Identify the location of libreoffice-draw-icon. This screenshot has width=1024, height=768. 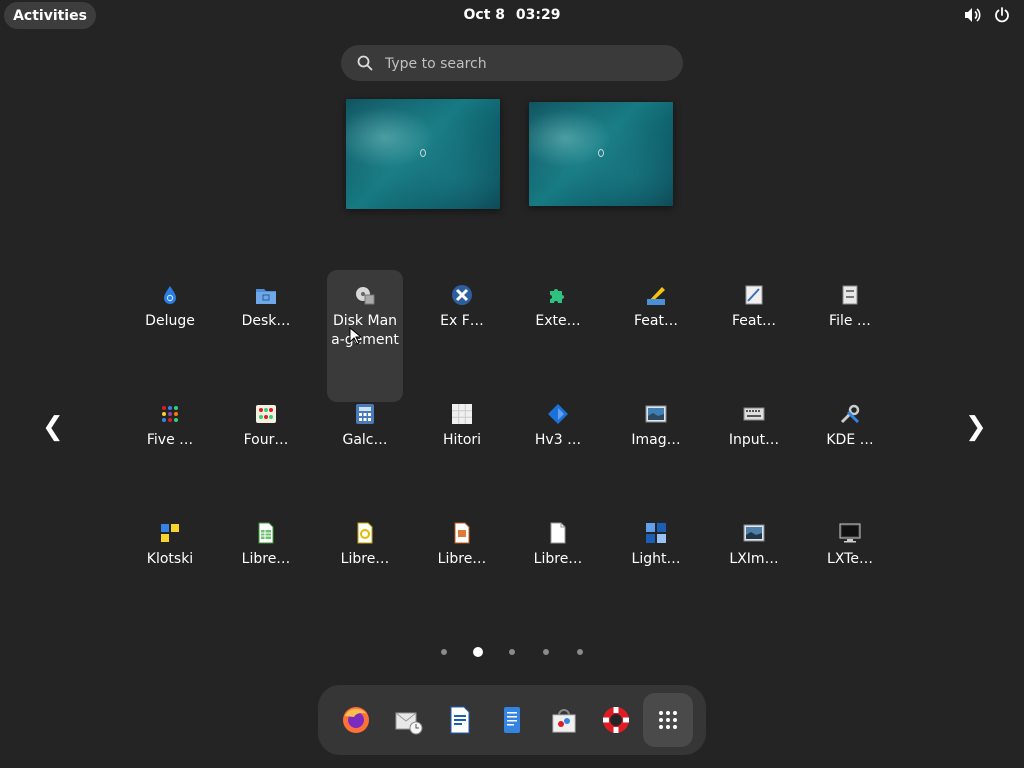
(365, 533).